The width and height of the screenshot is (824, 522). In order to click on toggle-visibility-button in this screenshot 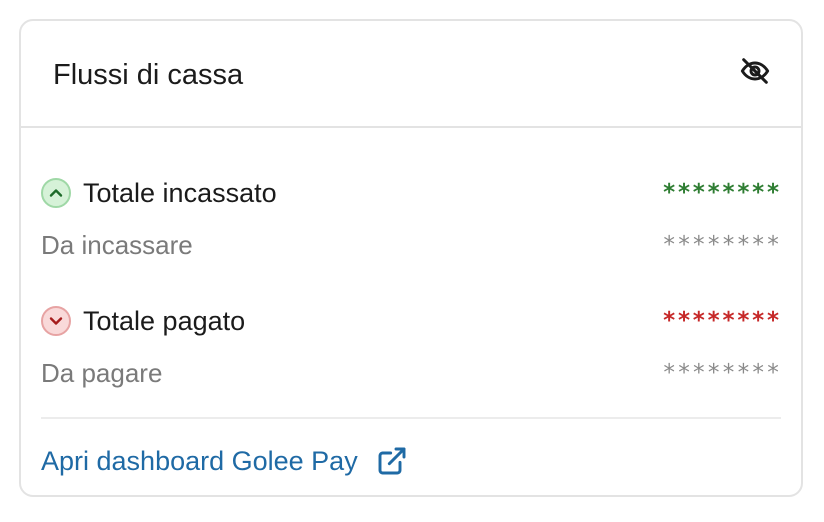, I will do `click(755, 71)`.